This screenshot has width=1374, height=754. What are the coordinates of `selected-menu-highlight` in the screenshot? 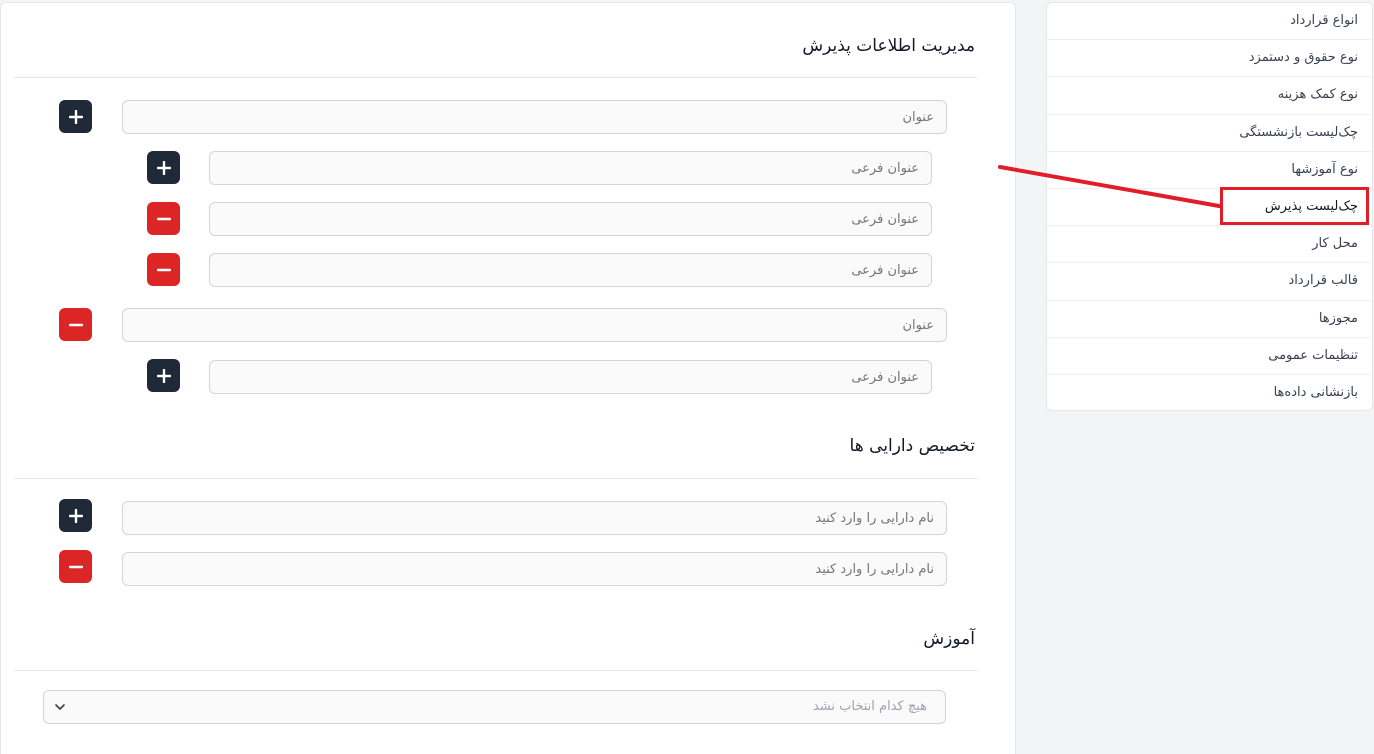 It's located at (1294, 206).